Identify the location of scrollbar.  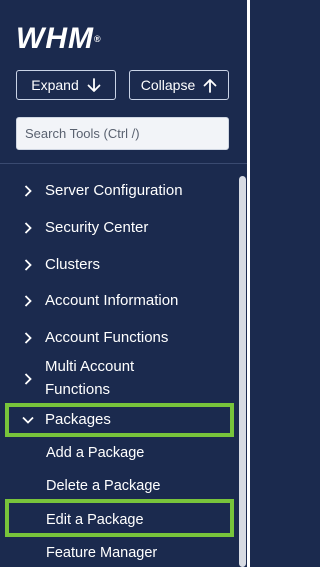
(242, 371).